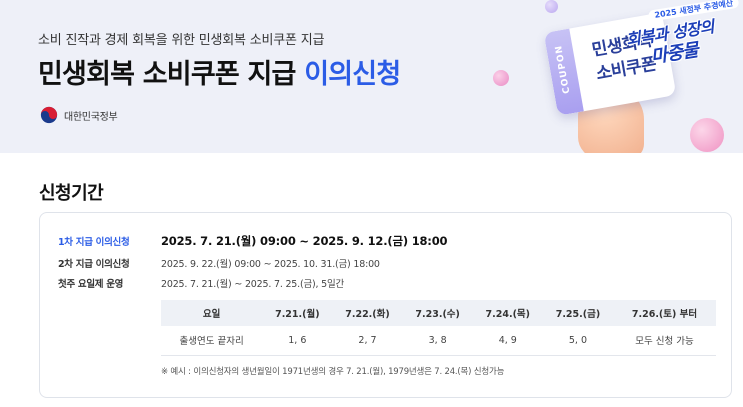 Image resolution: width=743 pixels, height=407 pixels. What do you see at coordinates (367, 313) in the screenshot?
I see `table-header: 7.22.(화)` at bounding box center [367, 313].